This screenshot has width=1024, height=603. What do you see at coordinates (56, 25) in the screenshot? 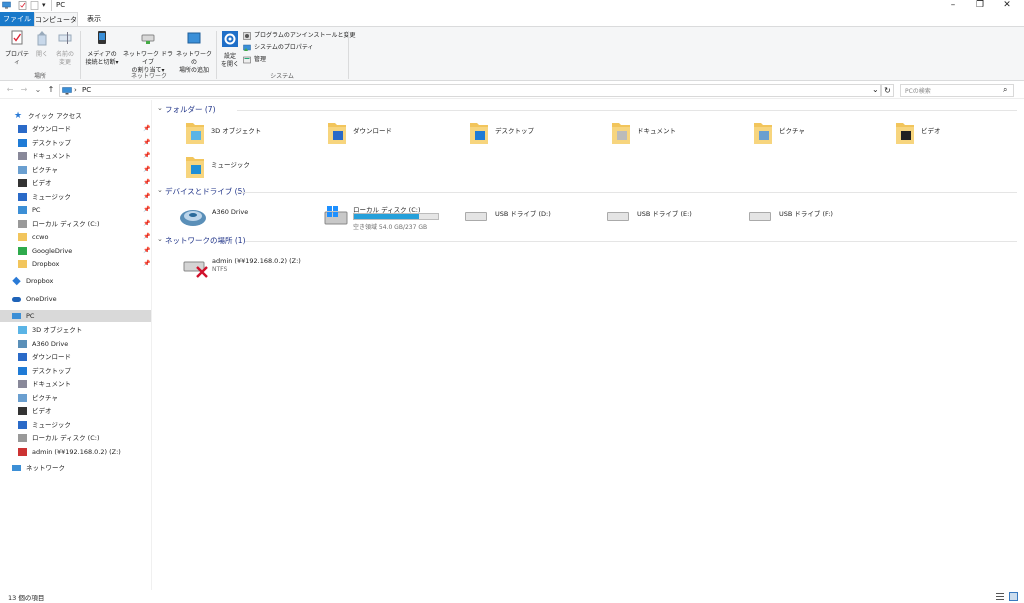
I see `tab-computer: コンピューター` at bounding box center [56, 25].